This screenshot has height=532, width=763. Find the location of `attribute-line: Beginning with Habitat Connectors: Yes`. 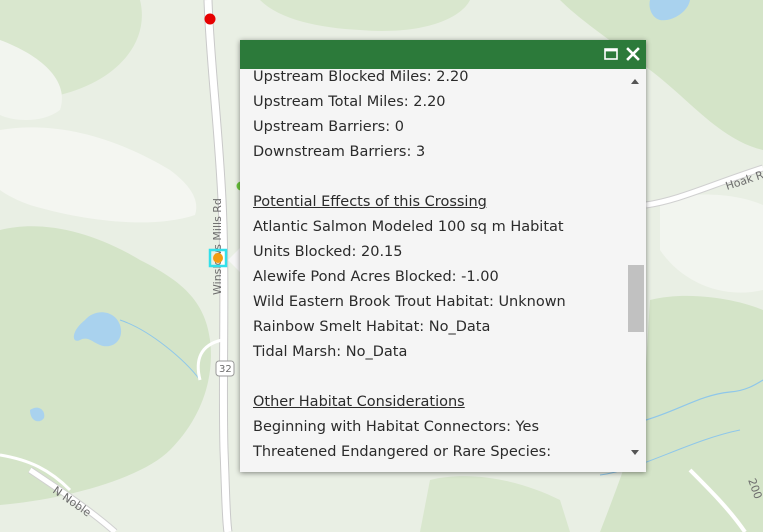

attribute-line: Beginning with Habitat Connectors: Yes is located at coordinates (396, 427).